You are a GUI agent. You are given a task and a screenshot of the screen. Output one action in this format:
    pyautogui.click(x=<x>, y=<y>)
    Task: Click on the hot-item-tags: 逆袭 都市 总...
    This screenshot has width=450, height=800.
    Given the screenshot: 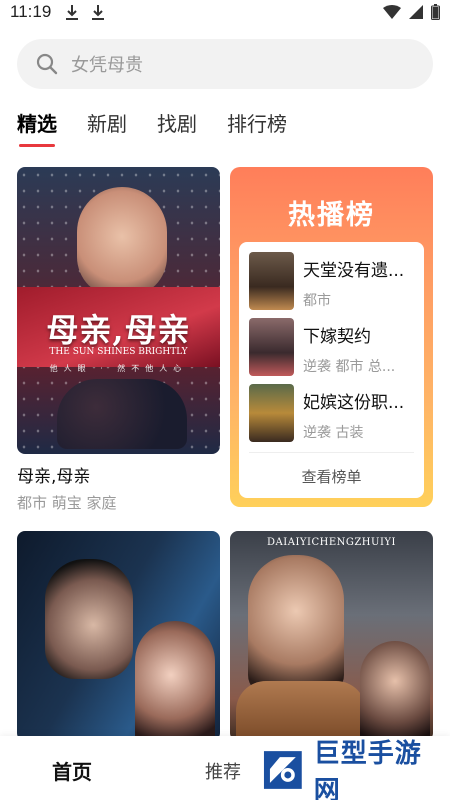 What is the action you would take?
    pyautogui.click(x=349, y=367)
    